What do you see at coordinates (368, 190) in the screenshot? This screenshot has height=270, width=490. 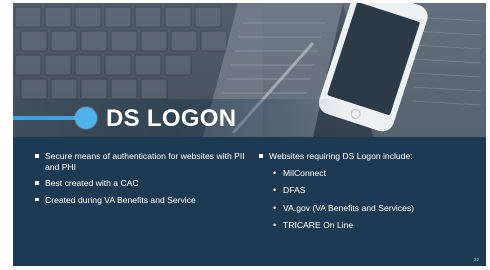 I see `list-item: DFAS` at bounding box center [368, 190].